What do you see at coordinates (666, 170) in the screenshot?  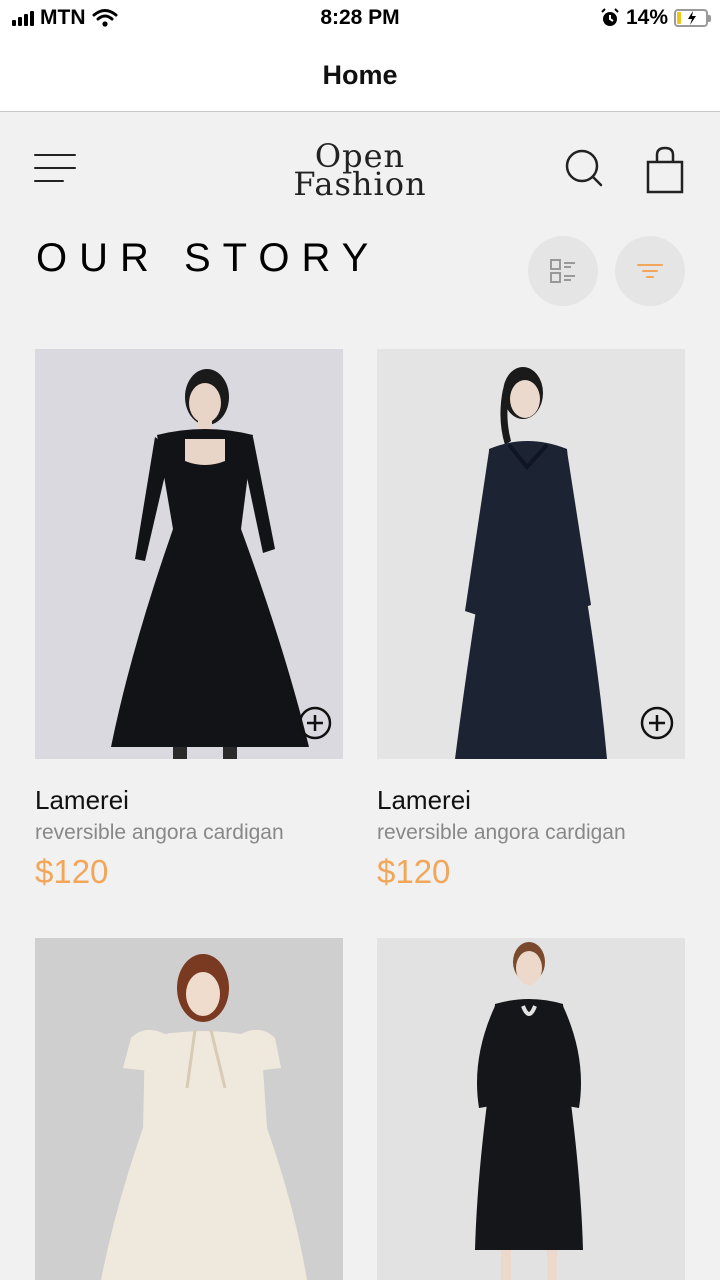 I see `shopping-bag-icon` at bounding box center [666, 170].